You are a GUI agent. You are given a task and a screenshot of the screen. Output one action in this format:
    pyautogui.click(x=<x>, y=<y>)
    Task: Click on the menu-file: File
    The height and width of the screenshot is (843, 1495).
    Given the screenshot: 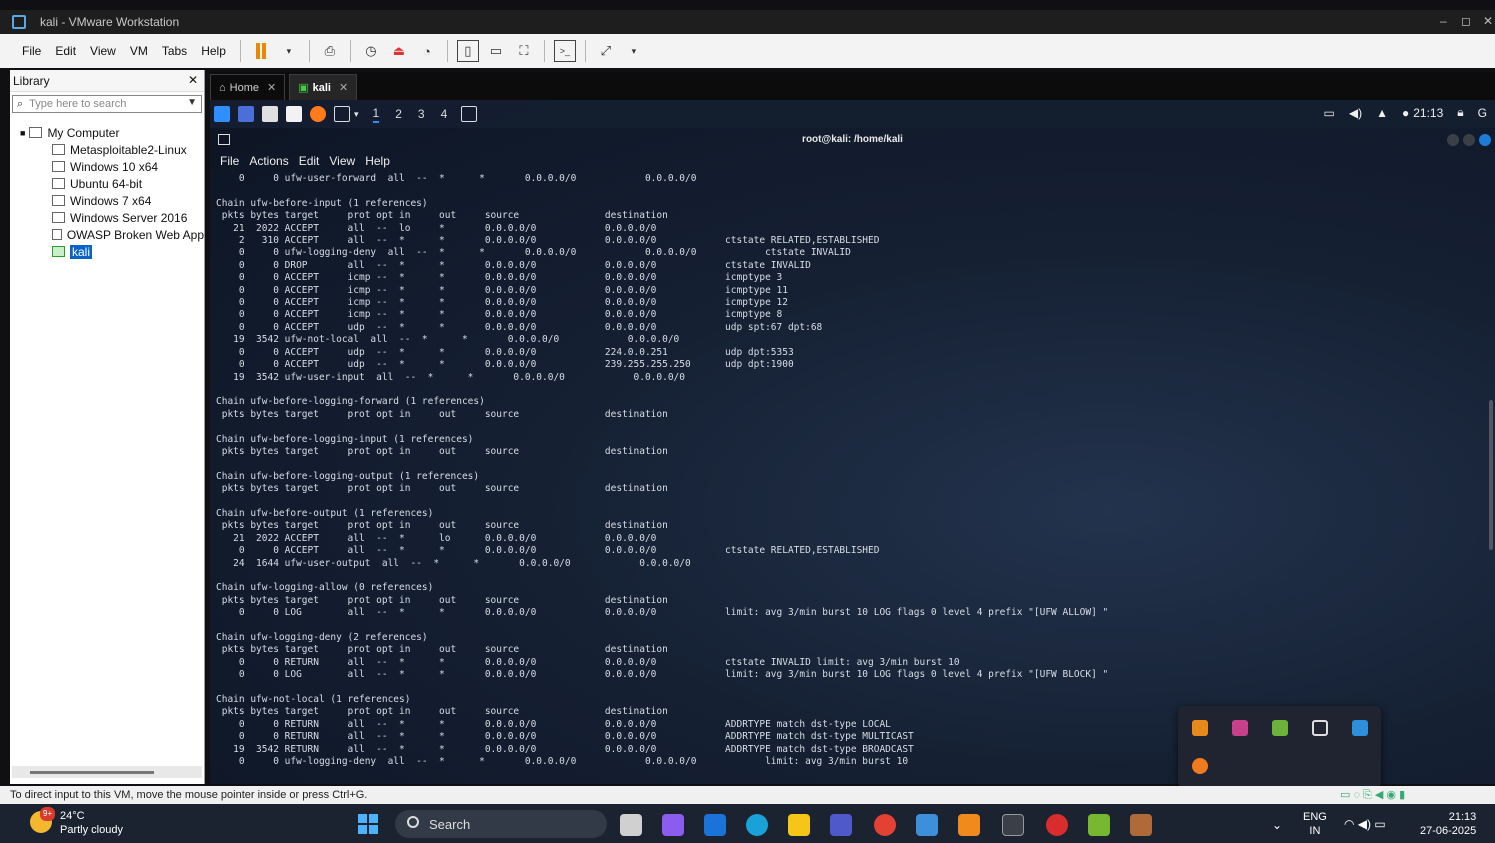 What is the action you would take?
    pyautogui.click(x=31, y=51)
    